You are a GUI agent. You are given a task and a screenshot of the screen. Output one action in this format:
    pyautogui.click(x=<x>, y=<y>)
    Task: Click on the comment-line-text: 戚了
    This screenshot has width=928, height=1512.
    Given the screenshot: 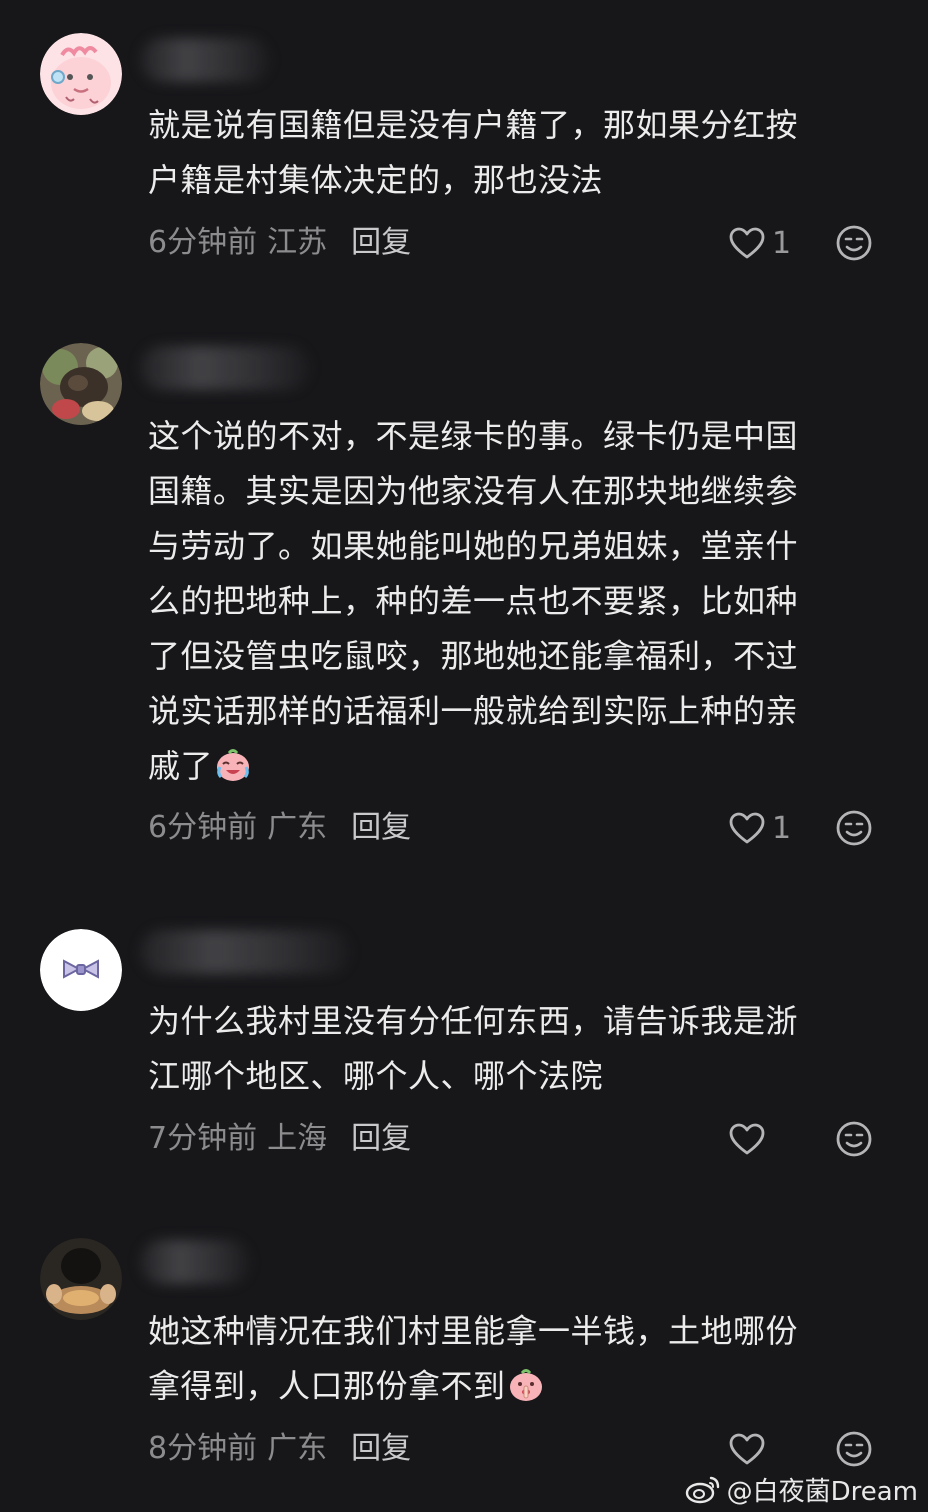 What is the action you would take?
    pyautogui.click(x=181, y=766)
    